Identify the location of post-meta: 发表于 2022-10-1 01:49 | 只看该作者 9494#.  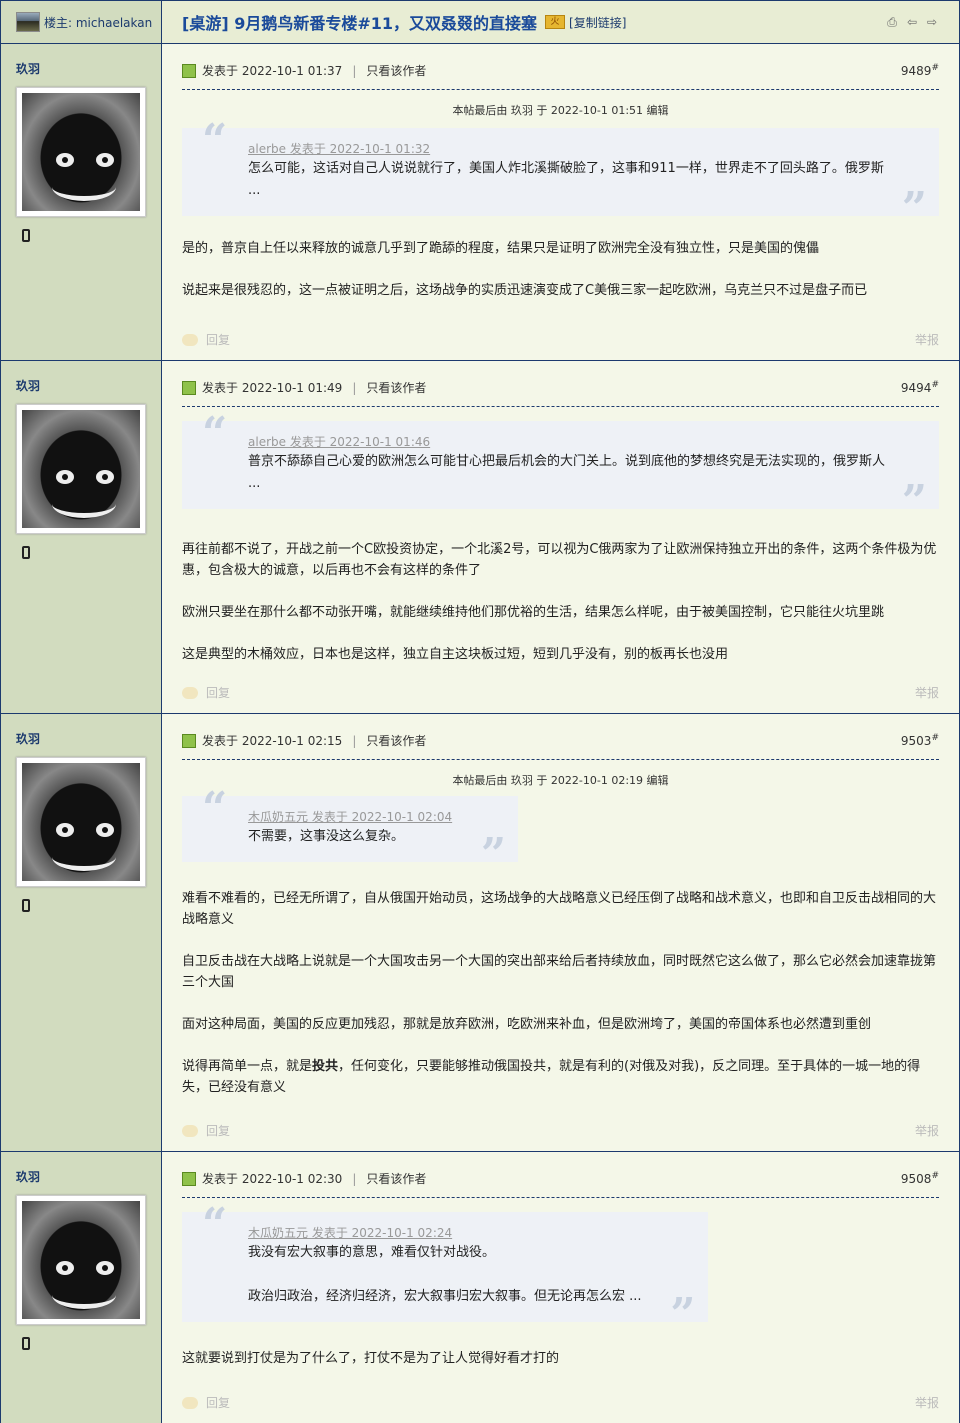
(560, 392).